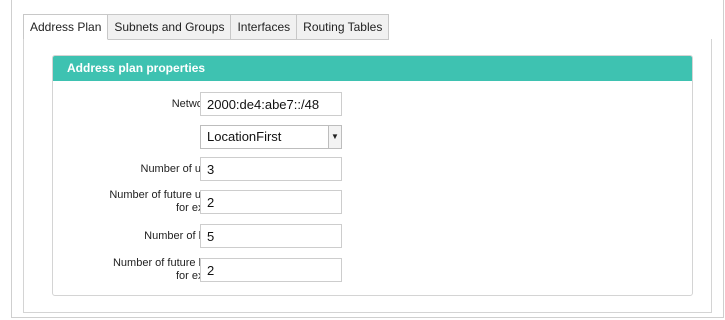  I want to click on panel-title: Address plan properties, so click(372, 68).